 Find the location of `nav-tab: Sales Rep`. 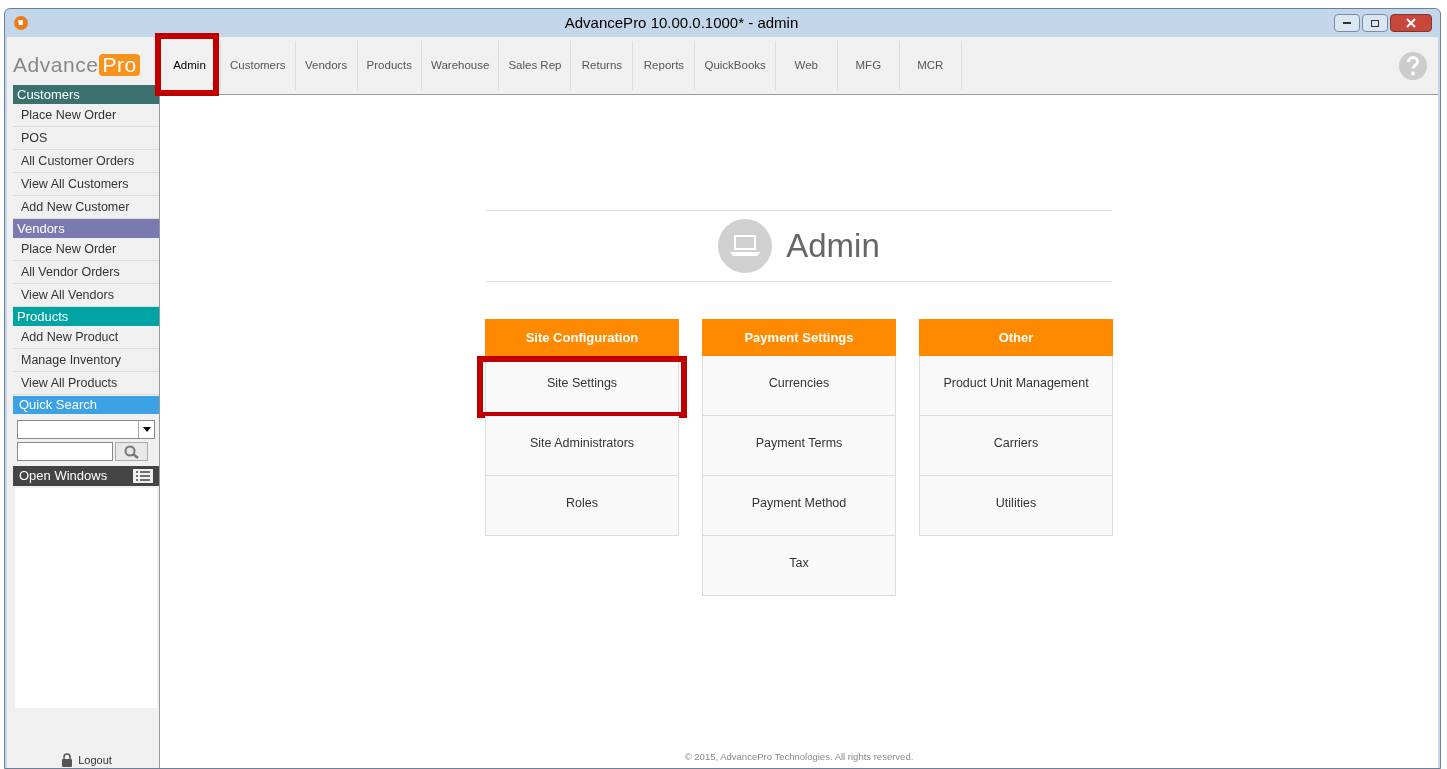

nav-tab: Sales Rep is located at coordinates (535, 65).